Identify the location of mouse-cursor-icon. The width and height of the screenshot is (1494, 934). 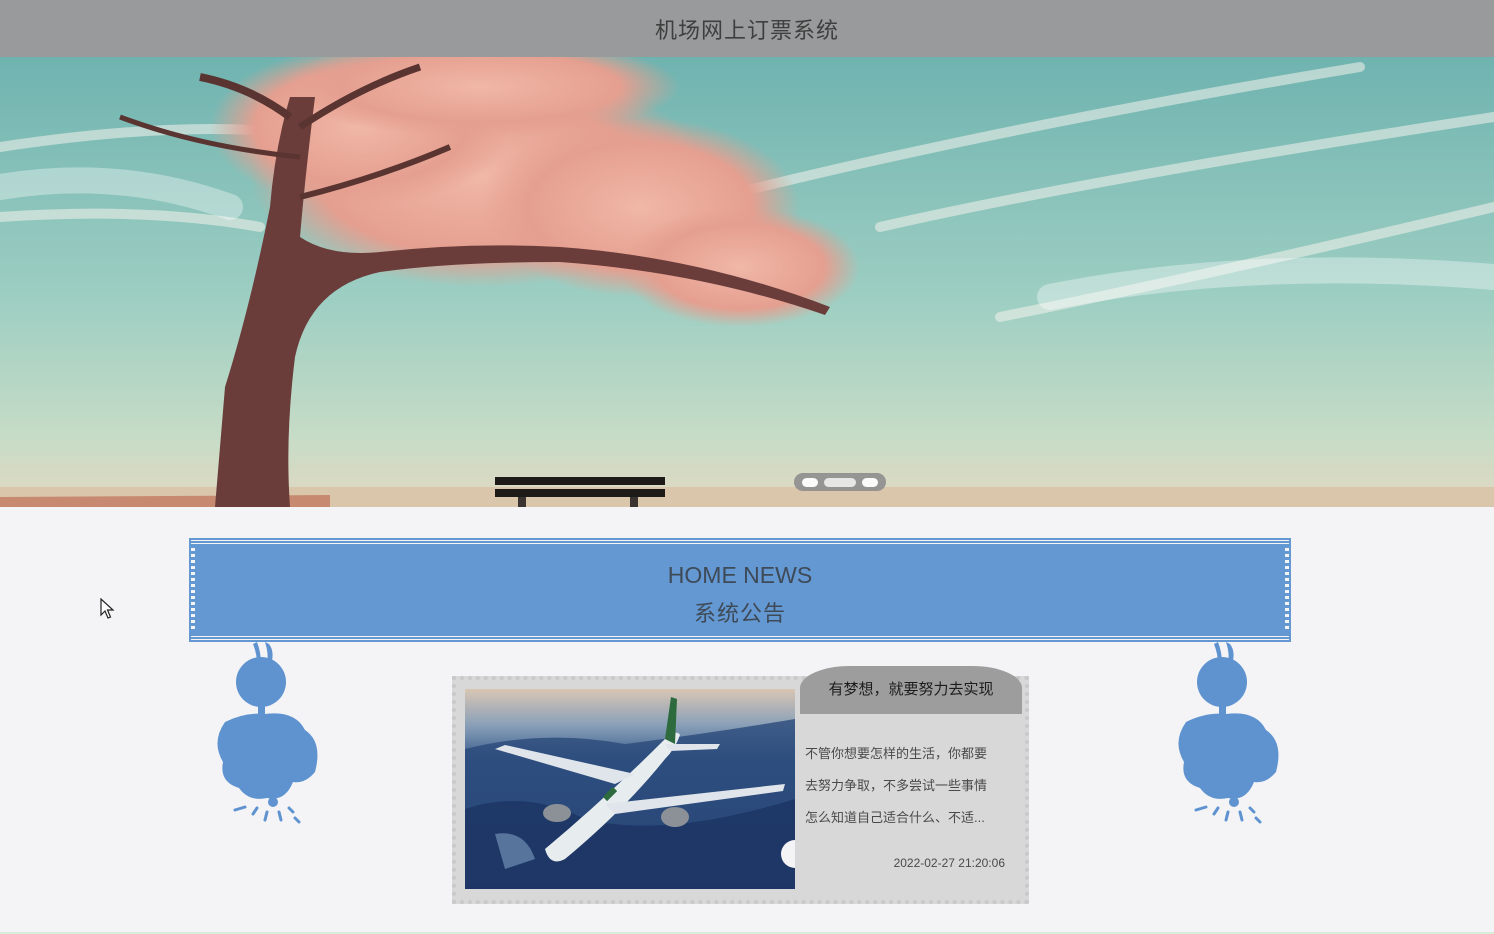
(107, 608).